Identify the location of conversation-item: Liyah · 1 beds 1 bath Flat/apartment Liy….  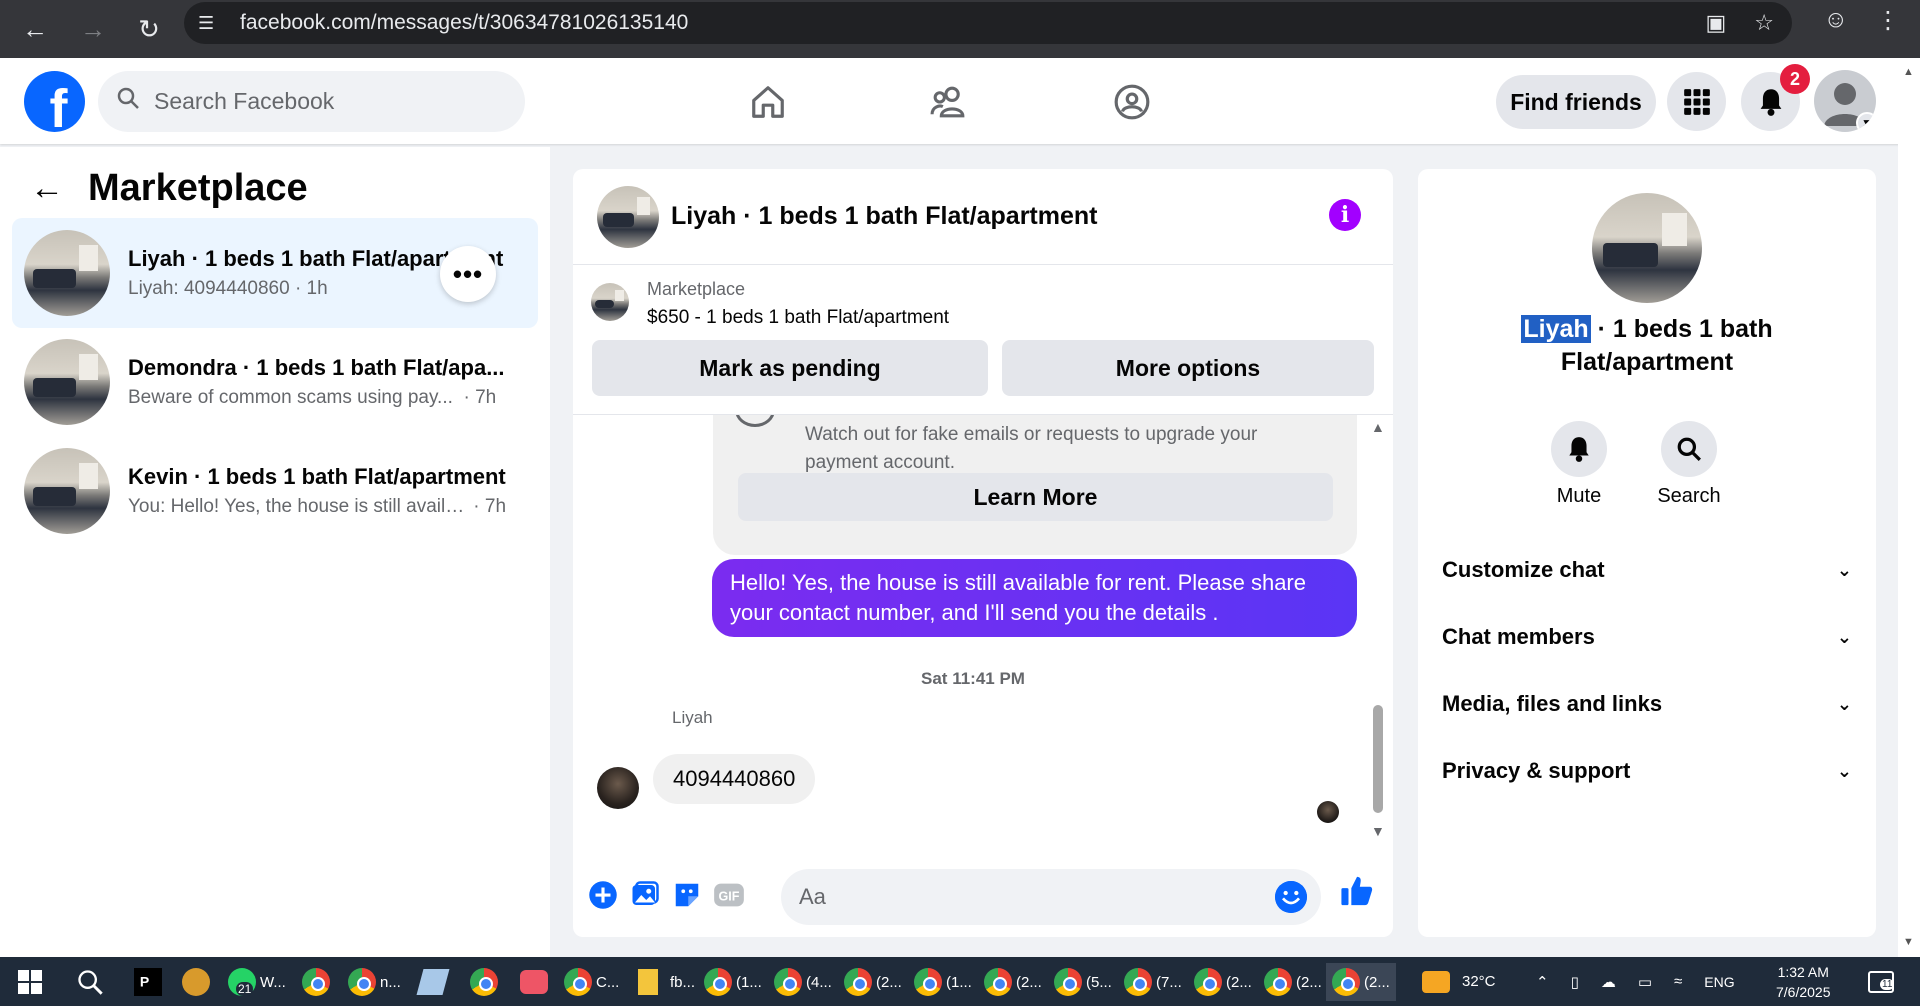
(275, 273).